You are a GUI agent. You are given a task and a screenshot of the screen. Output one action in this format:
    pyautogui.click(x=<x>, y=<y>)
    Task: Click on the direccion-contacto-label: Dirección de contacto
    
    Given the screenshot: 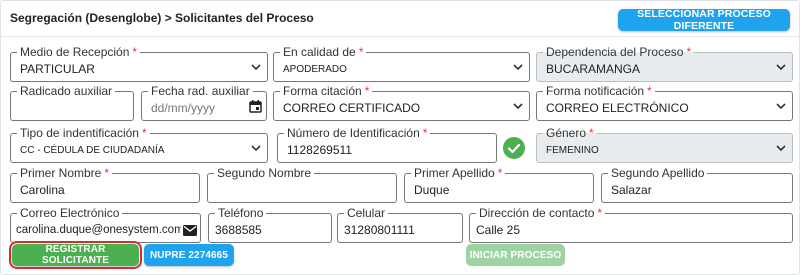 What is the action you would take?
    pyautogui.click(x=537, y=213)
    